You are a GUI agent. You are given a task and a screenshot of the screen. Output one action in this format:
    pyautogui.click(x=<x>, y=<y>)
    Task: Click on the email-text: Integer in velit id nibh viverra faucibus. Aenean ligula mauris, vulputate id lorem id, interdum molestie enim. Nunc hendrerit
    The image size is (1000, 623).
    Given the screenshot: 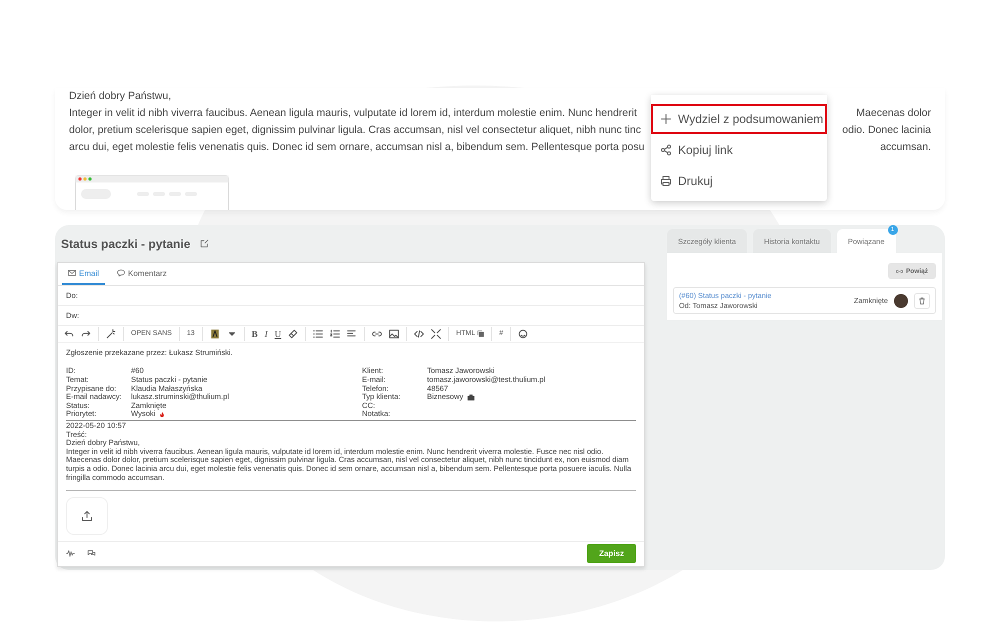 What is the action you would take?
    pyautogui.click(x=353, y=113)
    